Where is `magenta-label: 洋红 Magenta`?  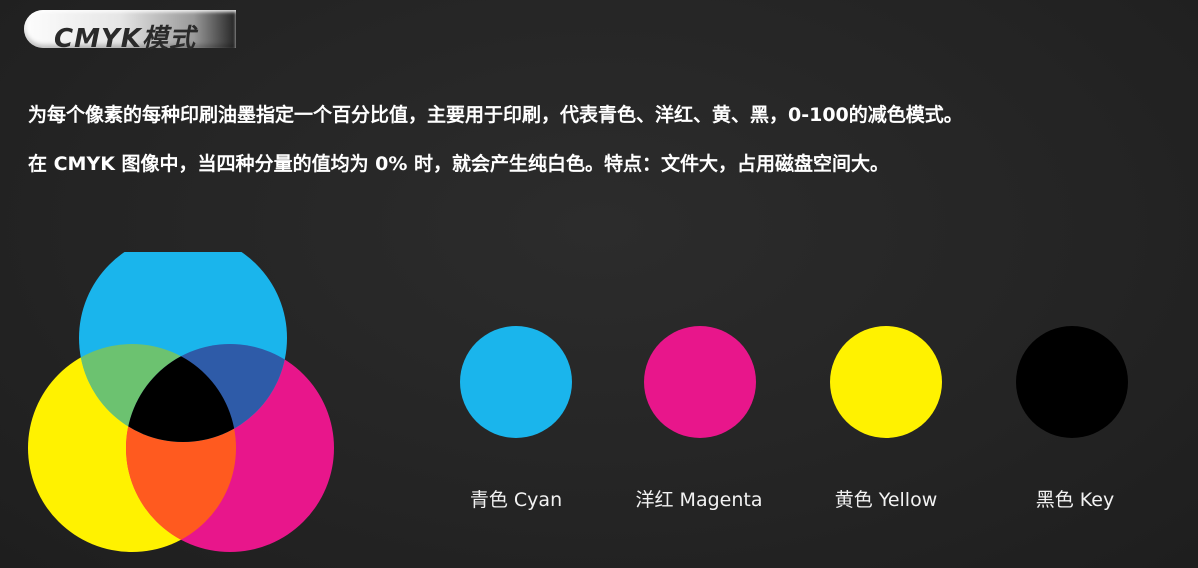 magenta-label: 洋红 Magenta is located at coordinates (699, 500).